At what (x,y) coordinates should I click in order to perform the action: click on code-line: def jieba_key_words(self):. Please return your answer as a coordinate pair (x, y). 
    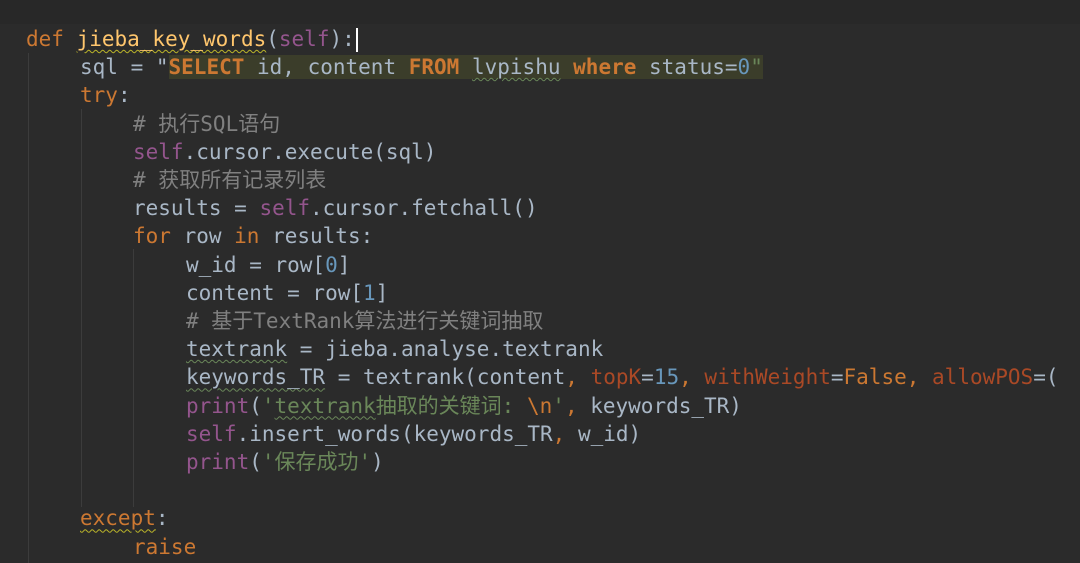
    Looking at the image, I should click on (192, 39).